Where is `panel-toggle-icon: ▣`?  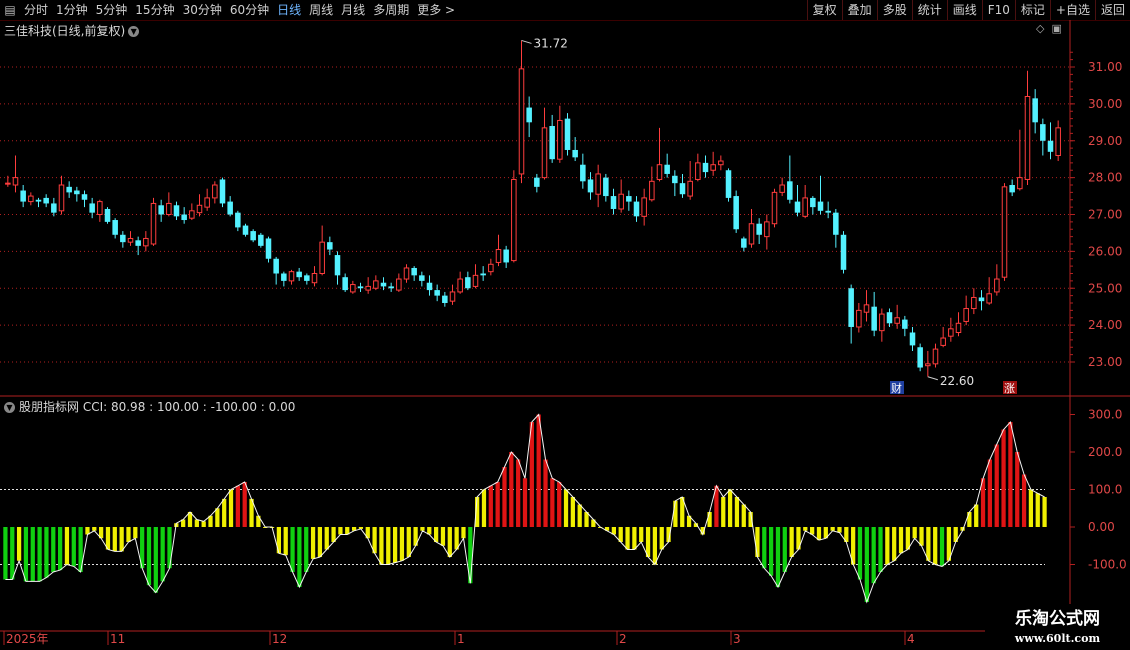
panel-toggle-icon: ▣ is located at coordinates (1056, 28).